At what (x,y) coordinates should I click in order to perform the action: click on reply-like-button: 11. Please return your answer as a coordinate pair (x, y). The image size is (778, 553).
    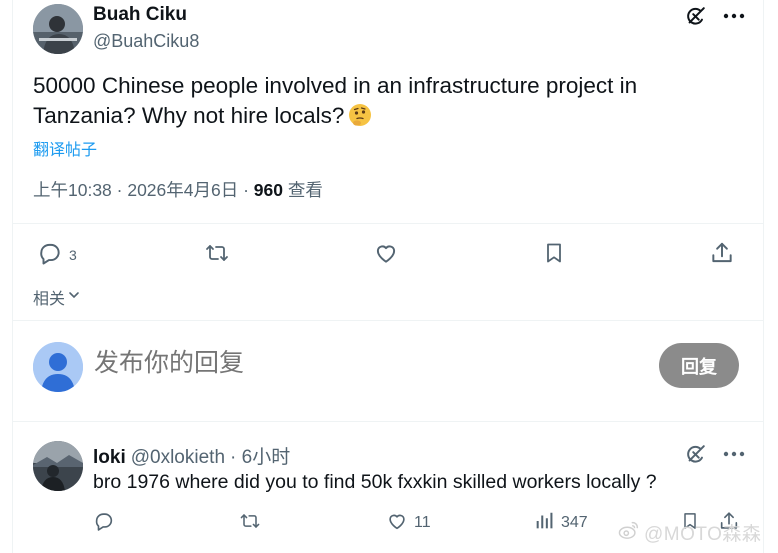
    Looking at the image, I should click on (408, 522).